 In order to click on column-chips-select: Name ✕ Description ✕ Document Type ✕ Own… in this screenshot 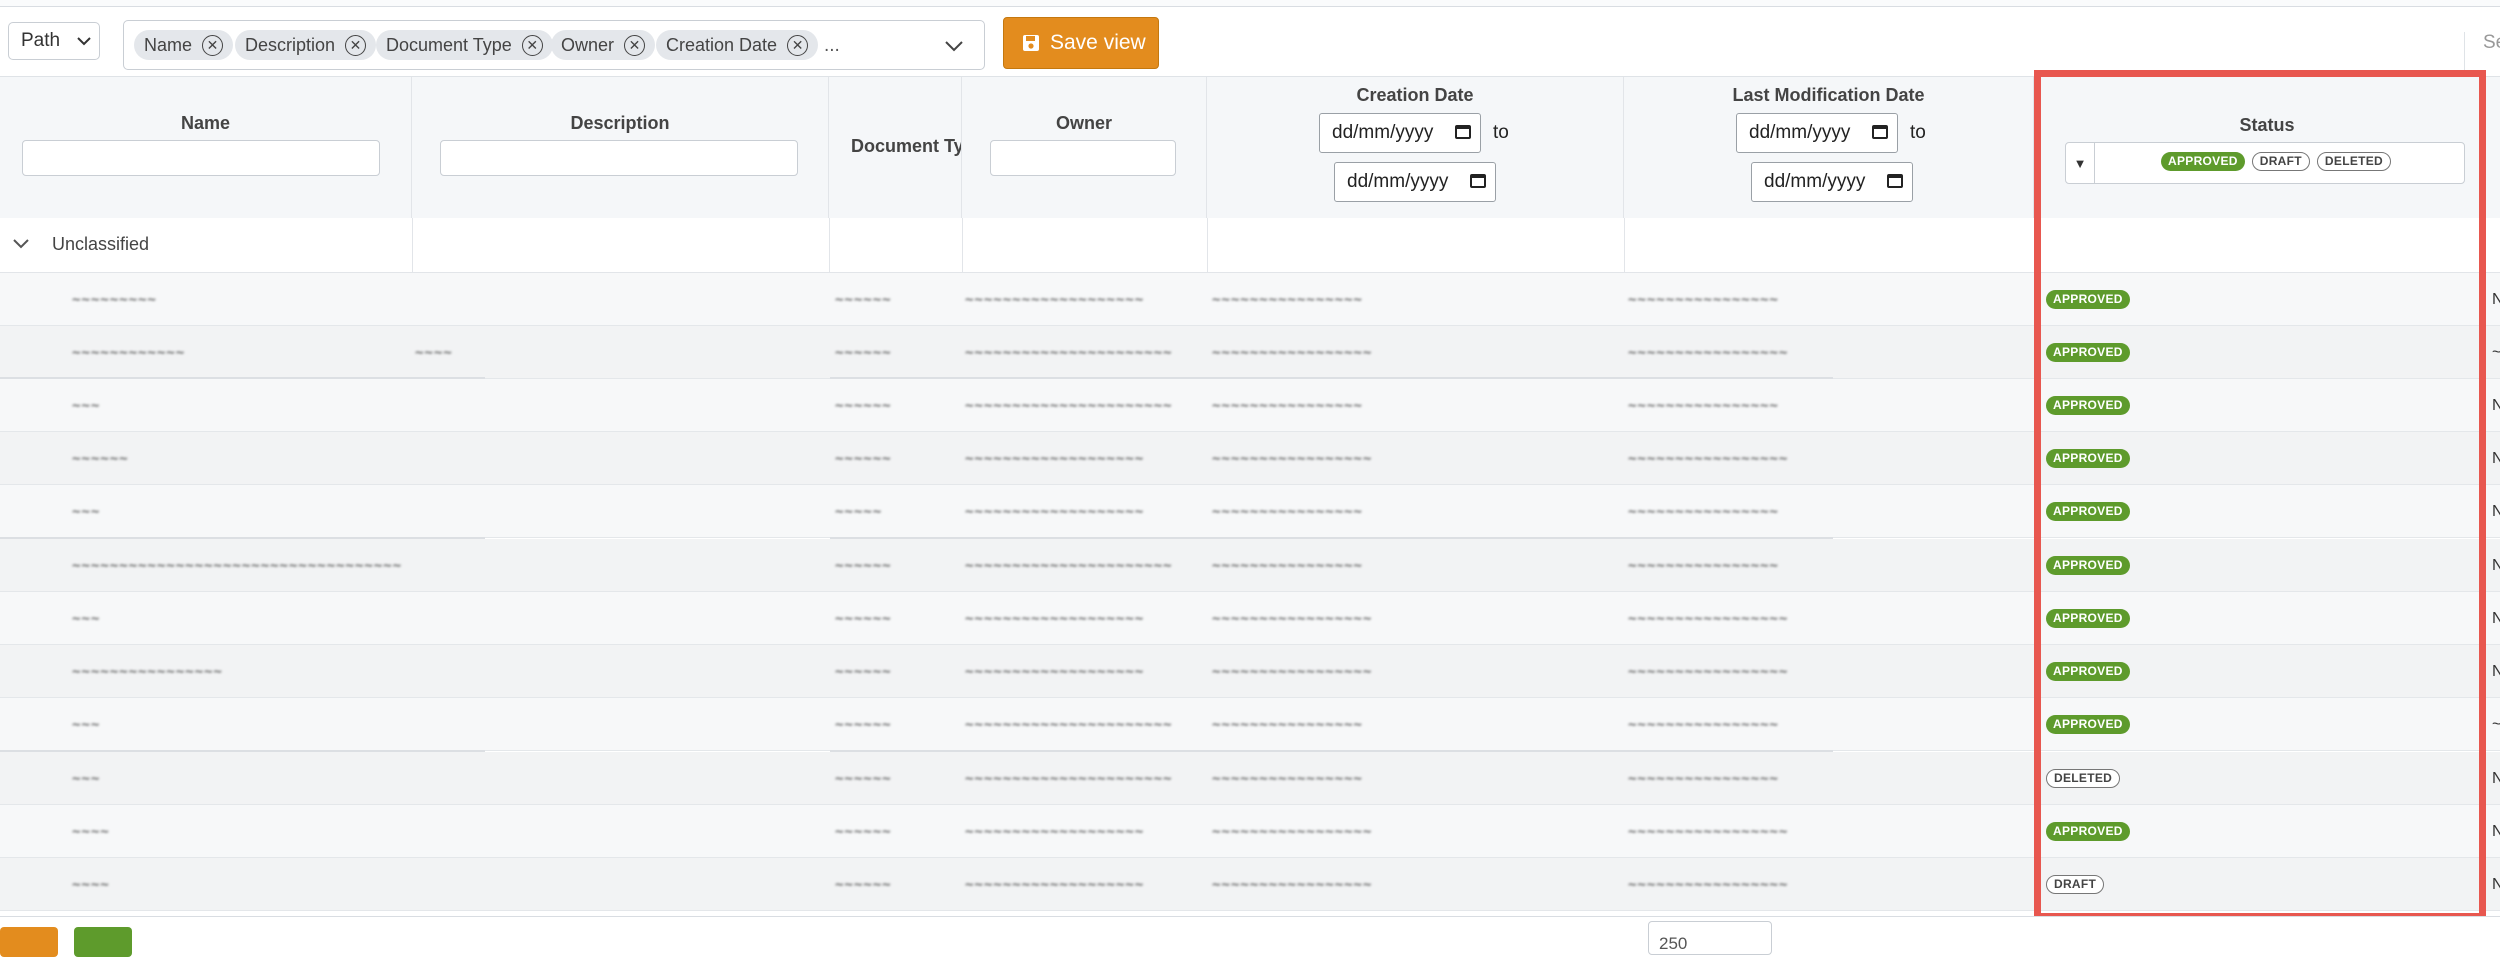, I will do `click(554, 45)`.